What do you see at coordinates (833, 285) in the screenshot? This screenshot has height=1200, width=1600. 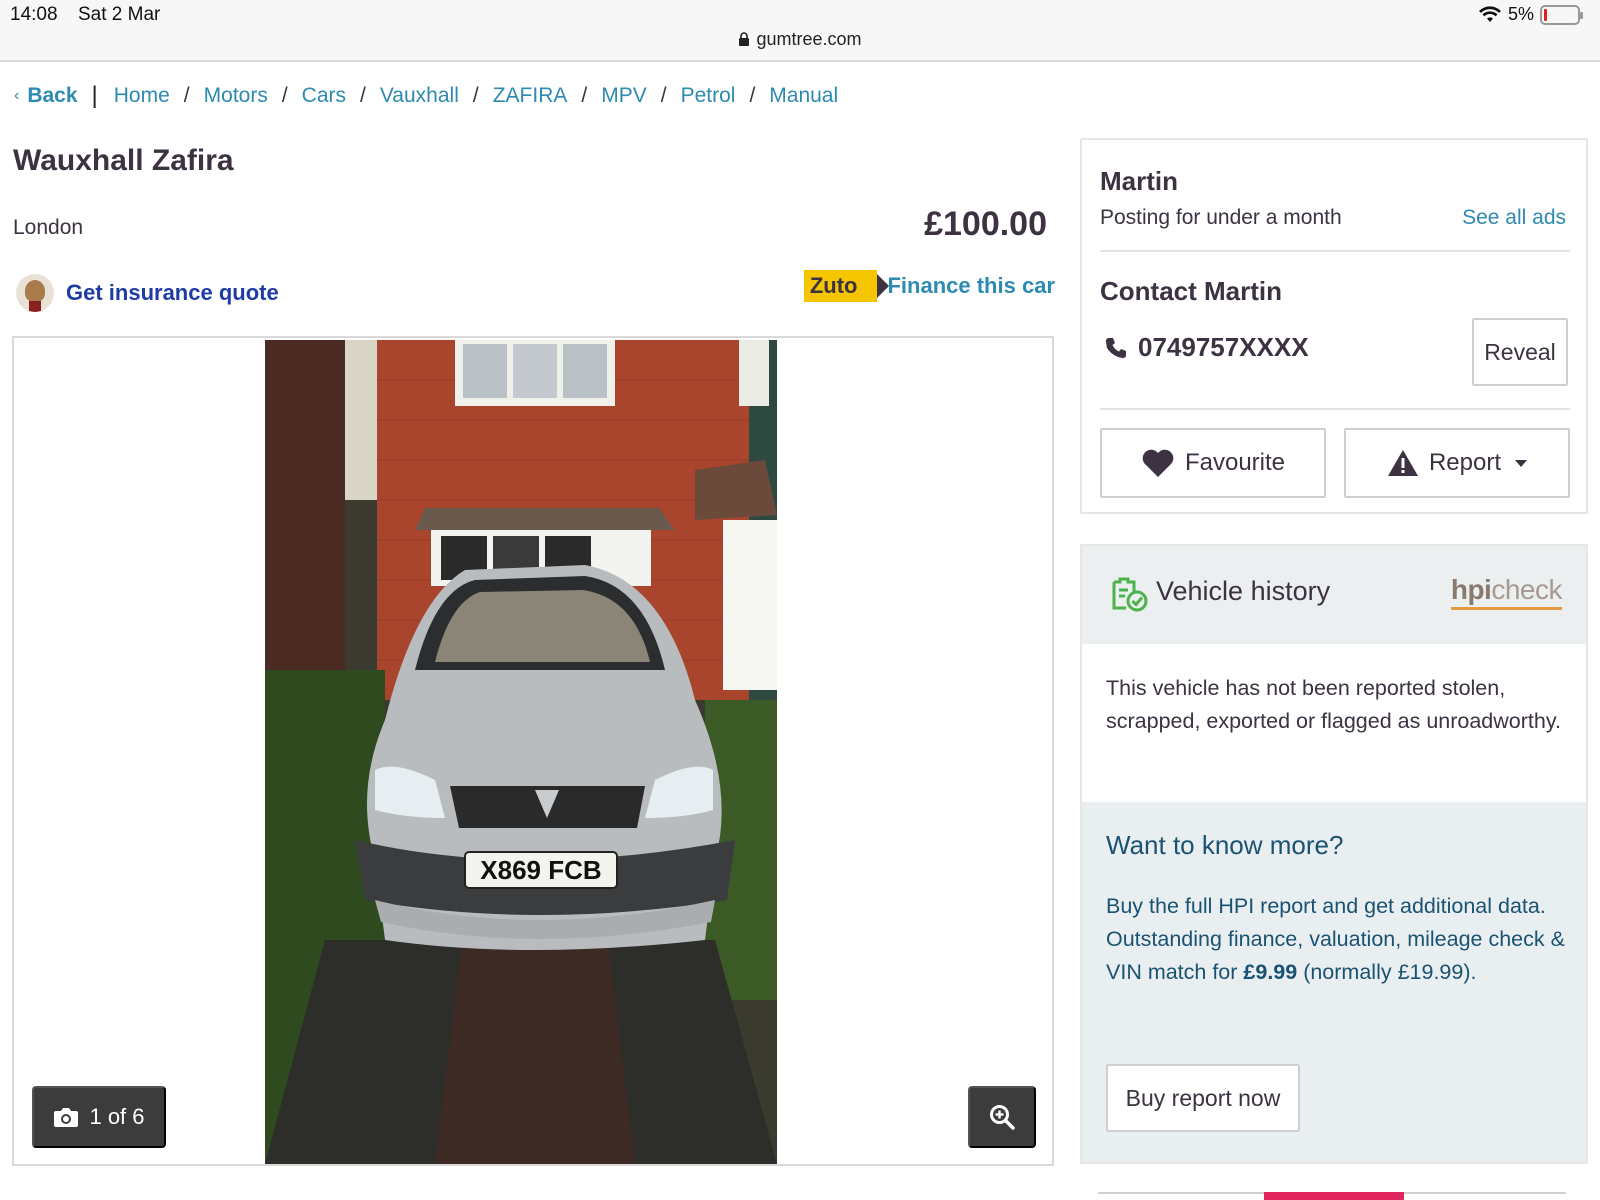 I see `zuto-logo-text: Zuto` at bounding box center [833, 285].